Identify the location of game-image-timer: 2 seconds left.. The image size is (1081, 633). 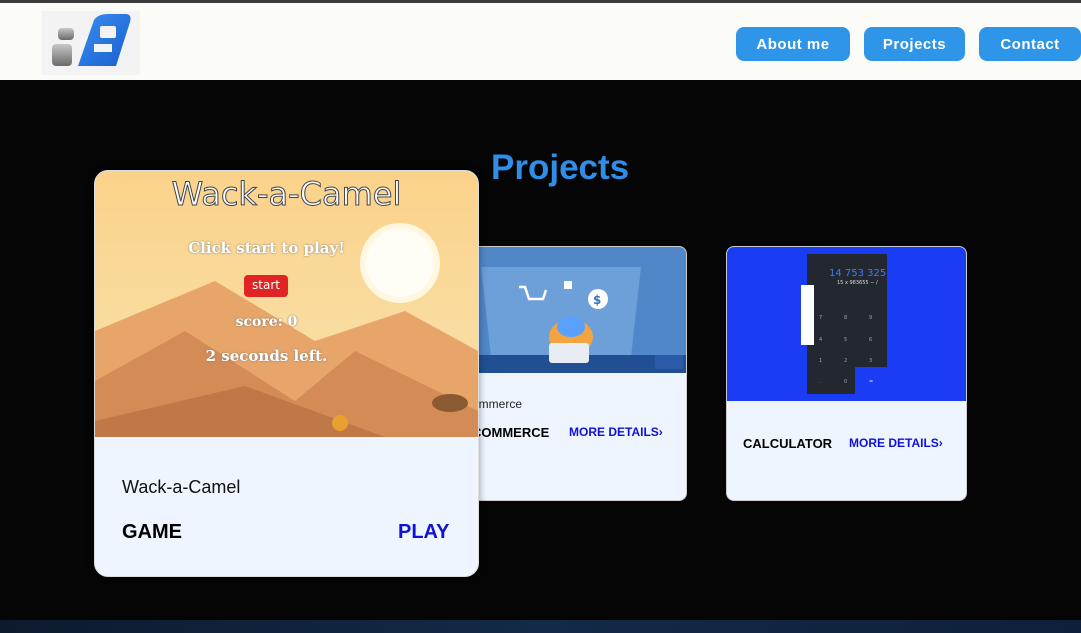
(266, 356).